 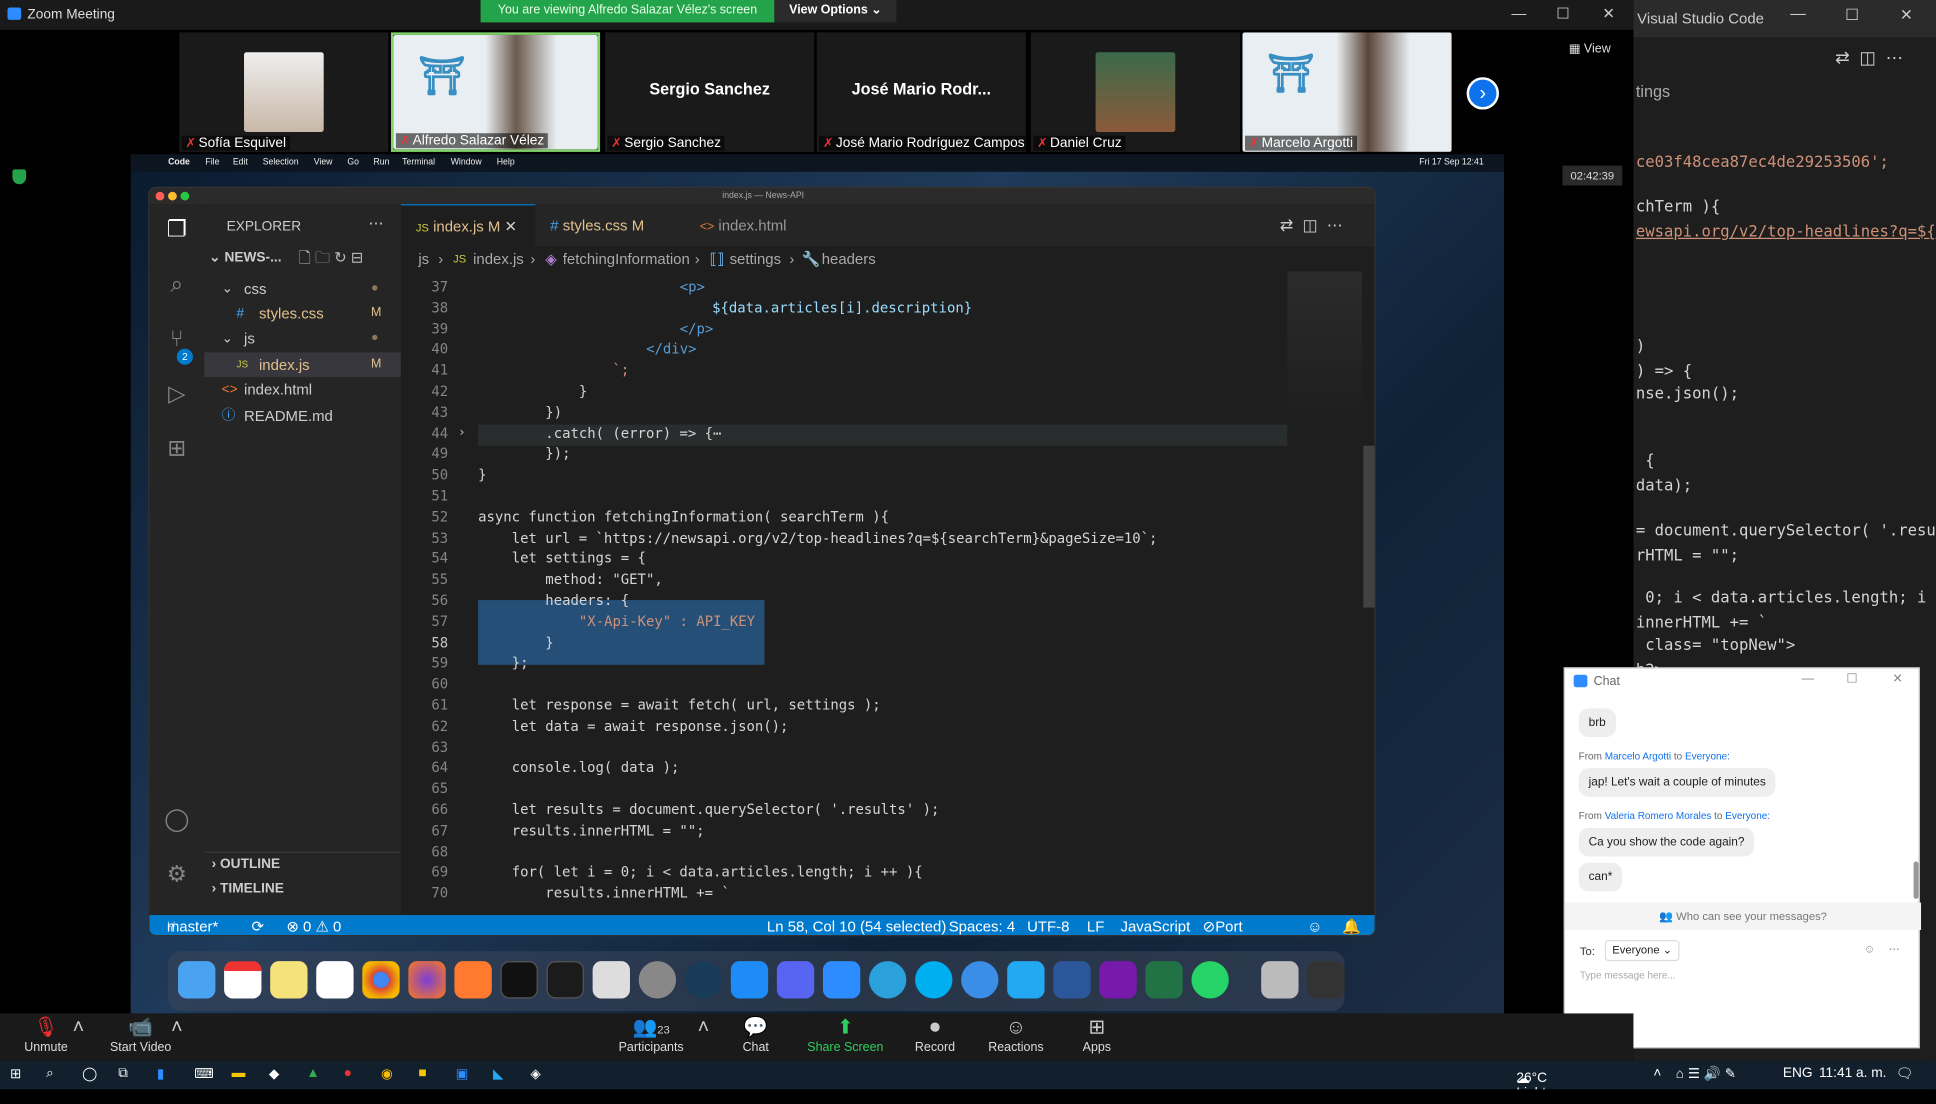 What do you see at coordinates (19, 177) in the screenshot?
I see `security-shield-icon` at bounding box center [19, 177].